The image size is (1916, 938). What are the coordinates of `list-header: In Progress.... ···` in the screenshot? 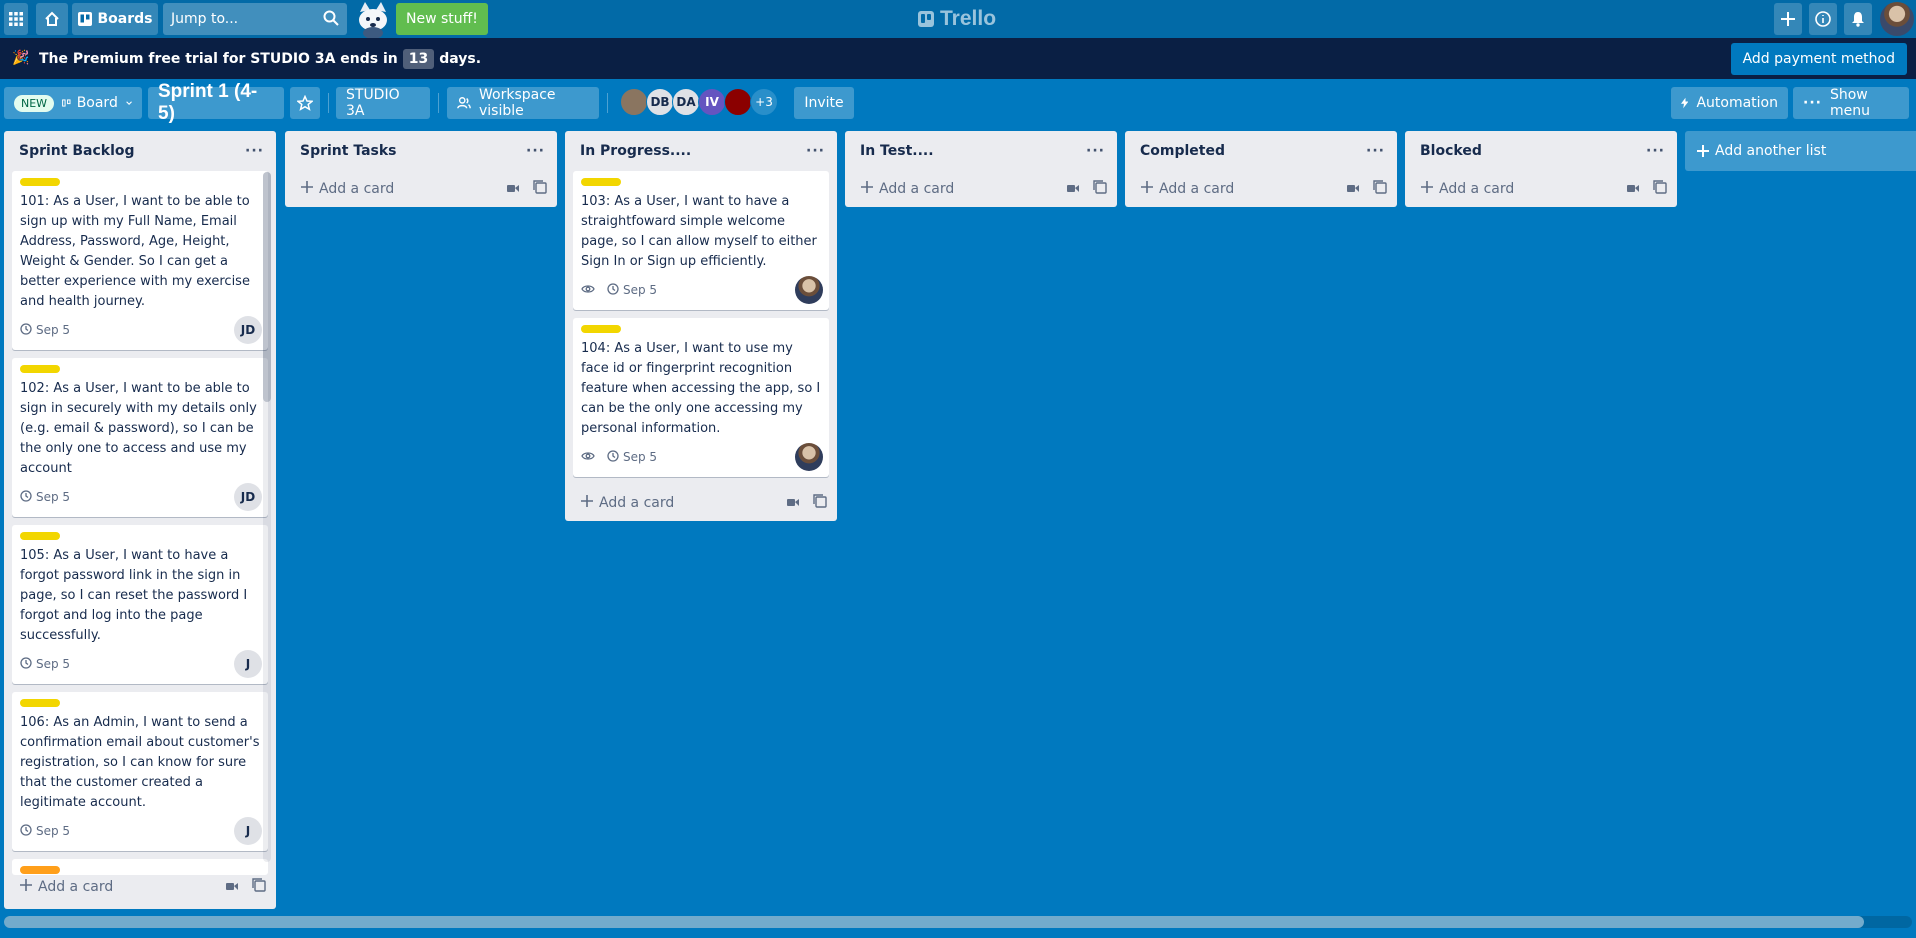 It's located at (701, 151).